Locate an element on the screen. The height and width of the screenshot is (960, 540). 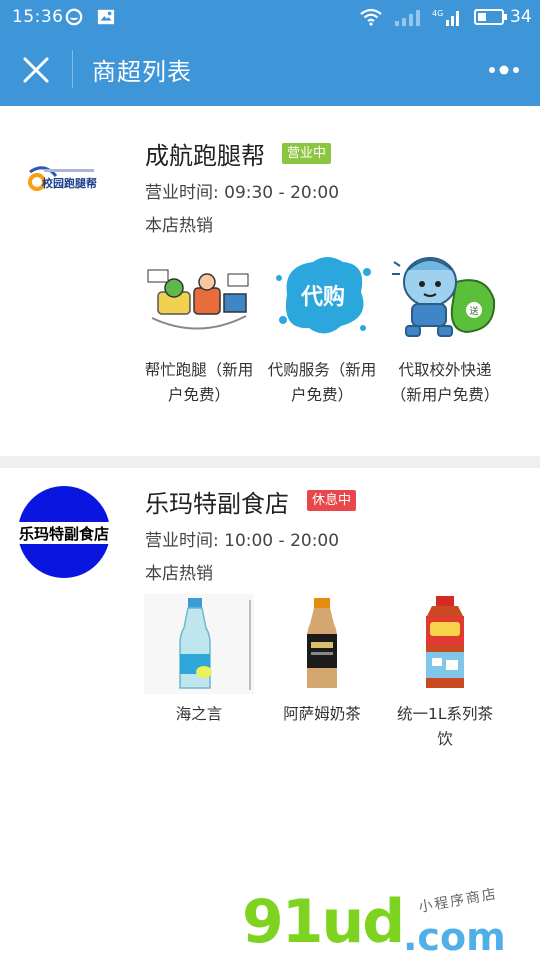
svg-text: 代购 is located at coordinates (322, 297).